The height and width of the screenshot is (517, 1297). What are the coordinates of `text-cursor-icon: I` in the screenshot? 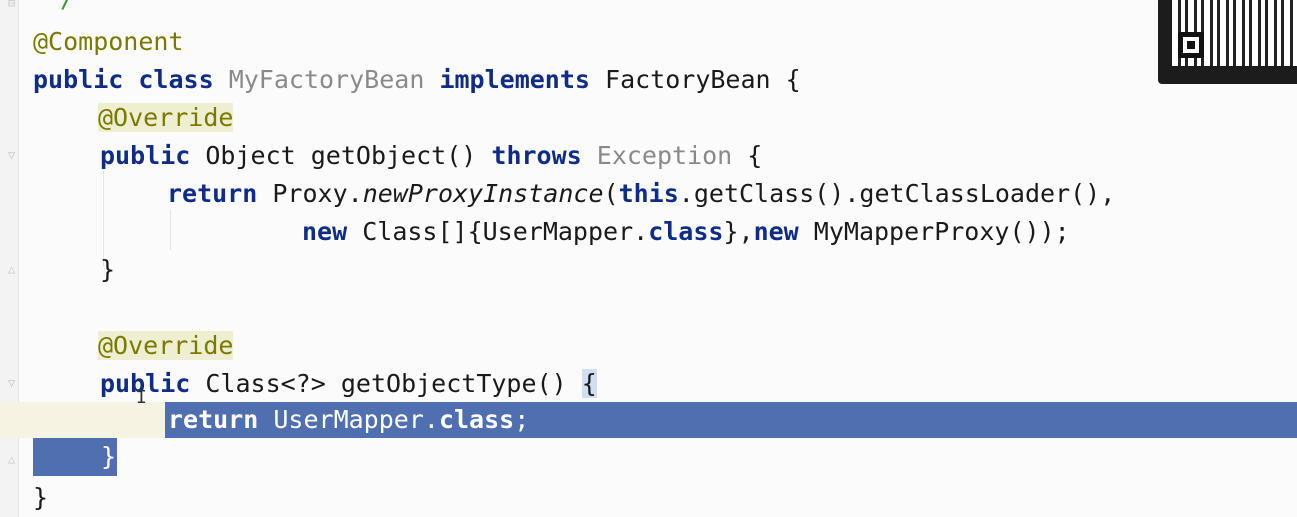 It's located at (141, 397).